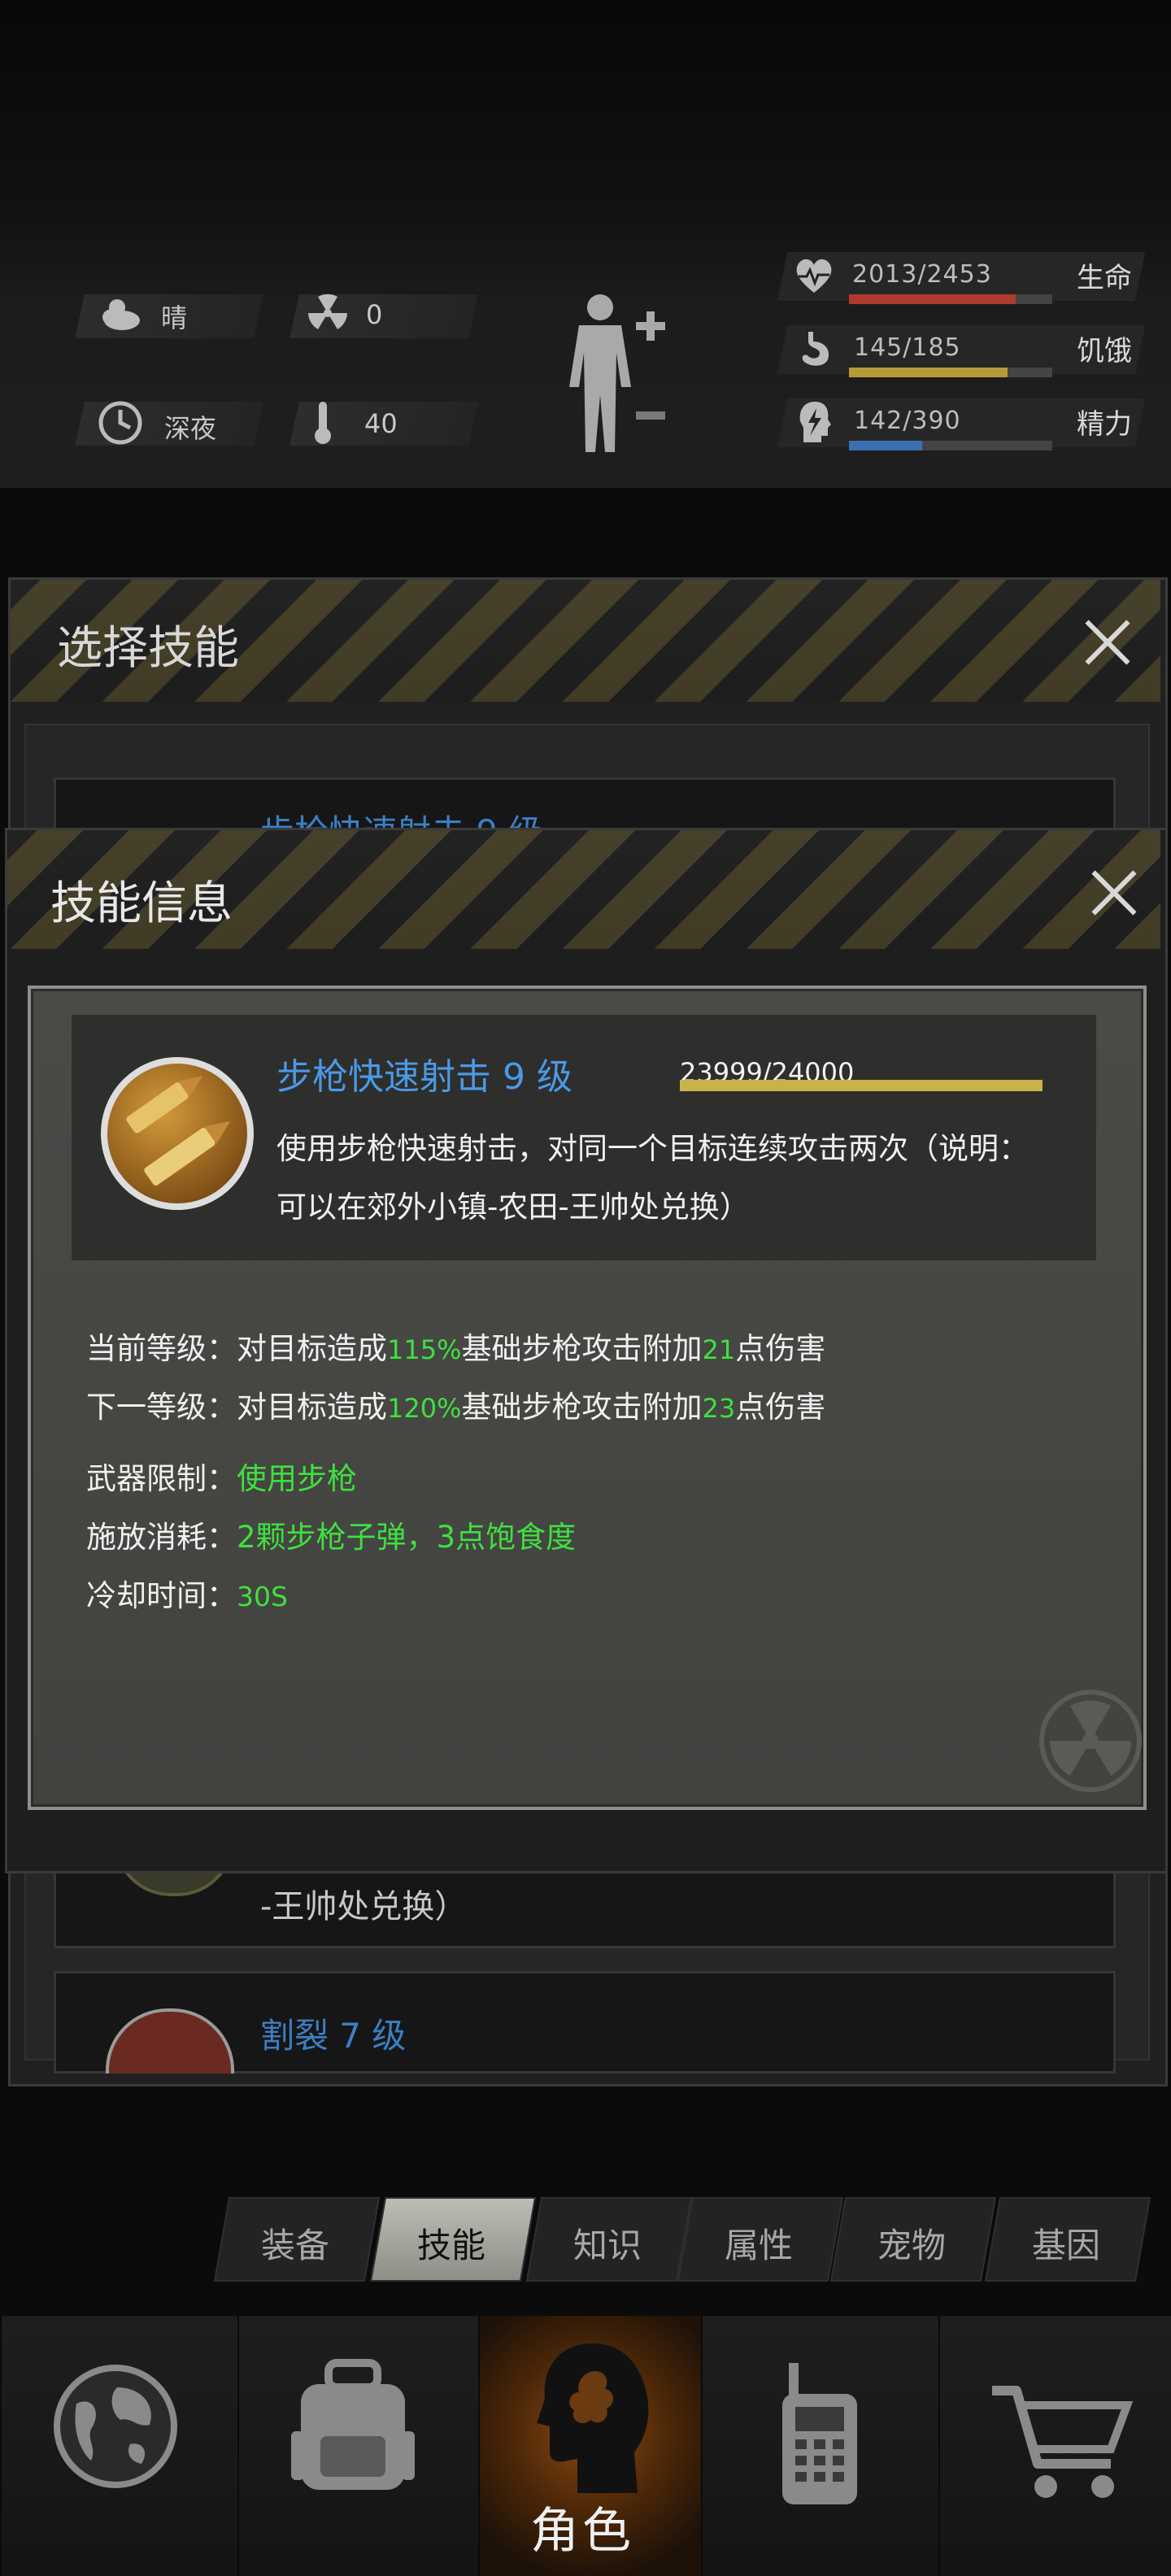 The width and height of the screenshot is (1171, 2576). I want to click on cooldown-value: 30S, so click(262, 1597).